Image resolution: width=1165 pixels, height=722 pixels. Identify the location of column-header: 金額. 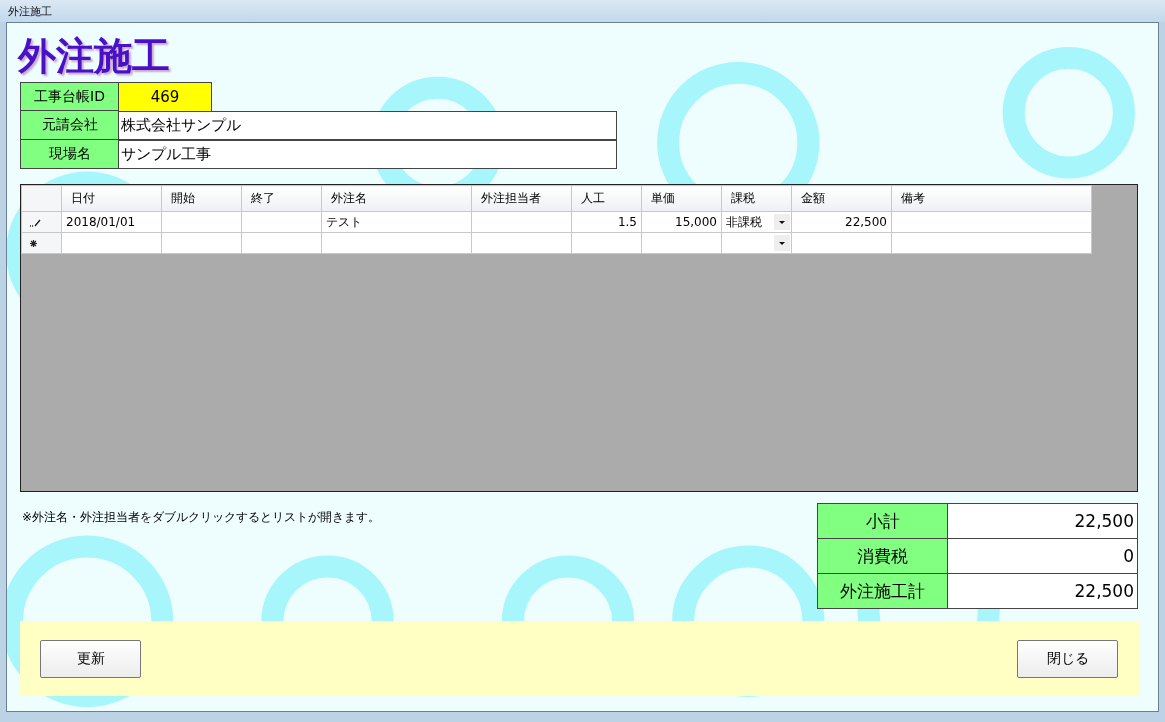
(841, 198).